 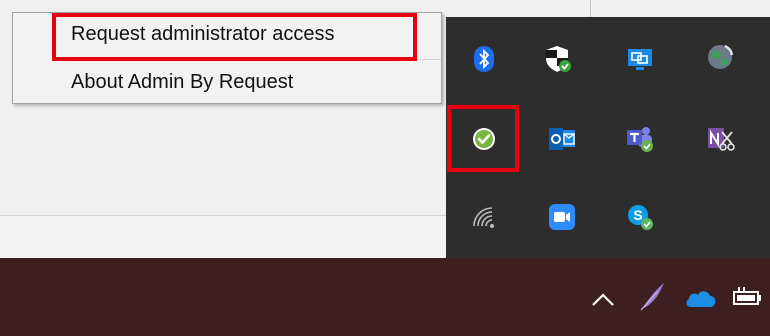 I want to click on globe-sync-icon, so click(x=720, y=57).